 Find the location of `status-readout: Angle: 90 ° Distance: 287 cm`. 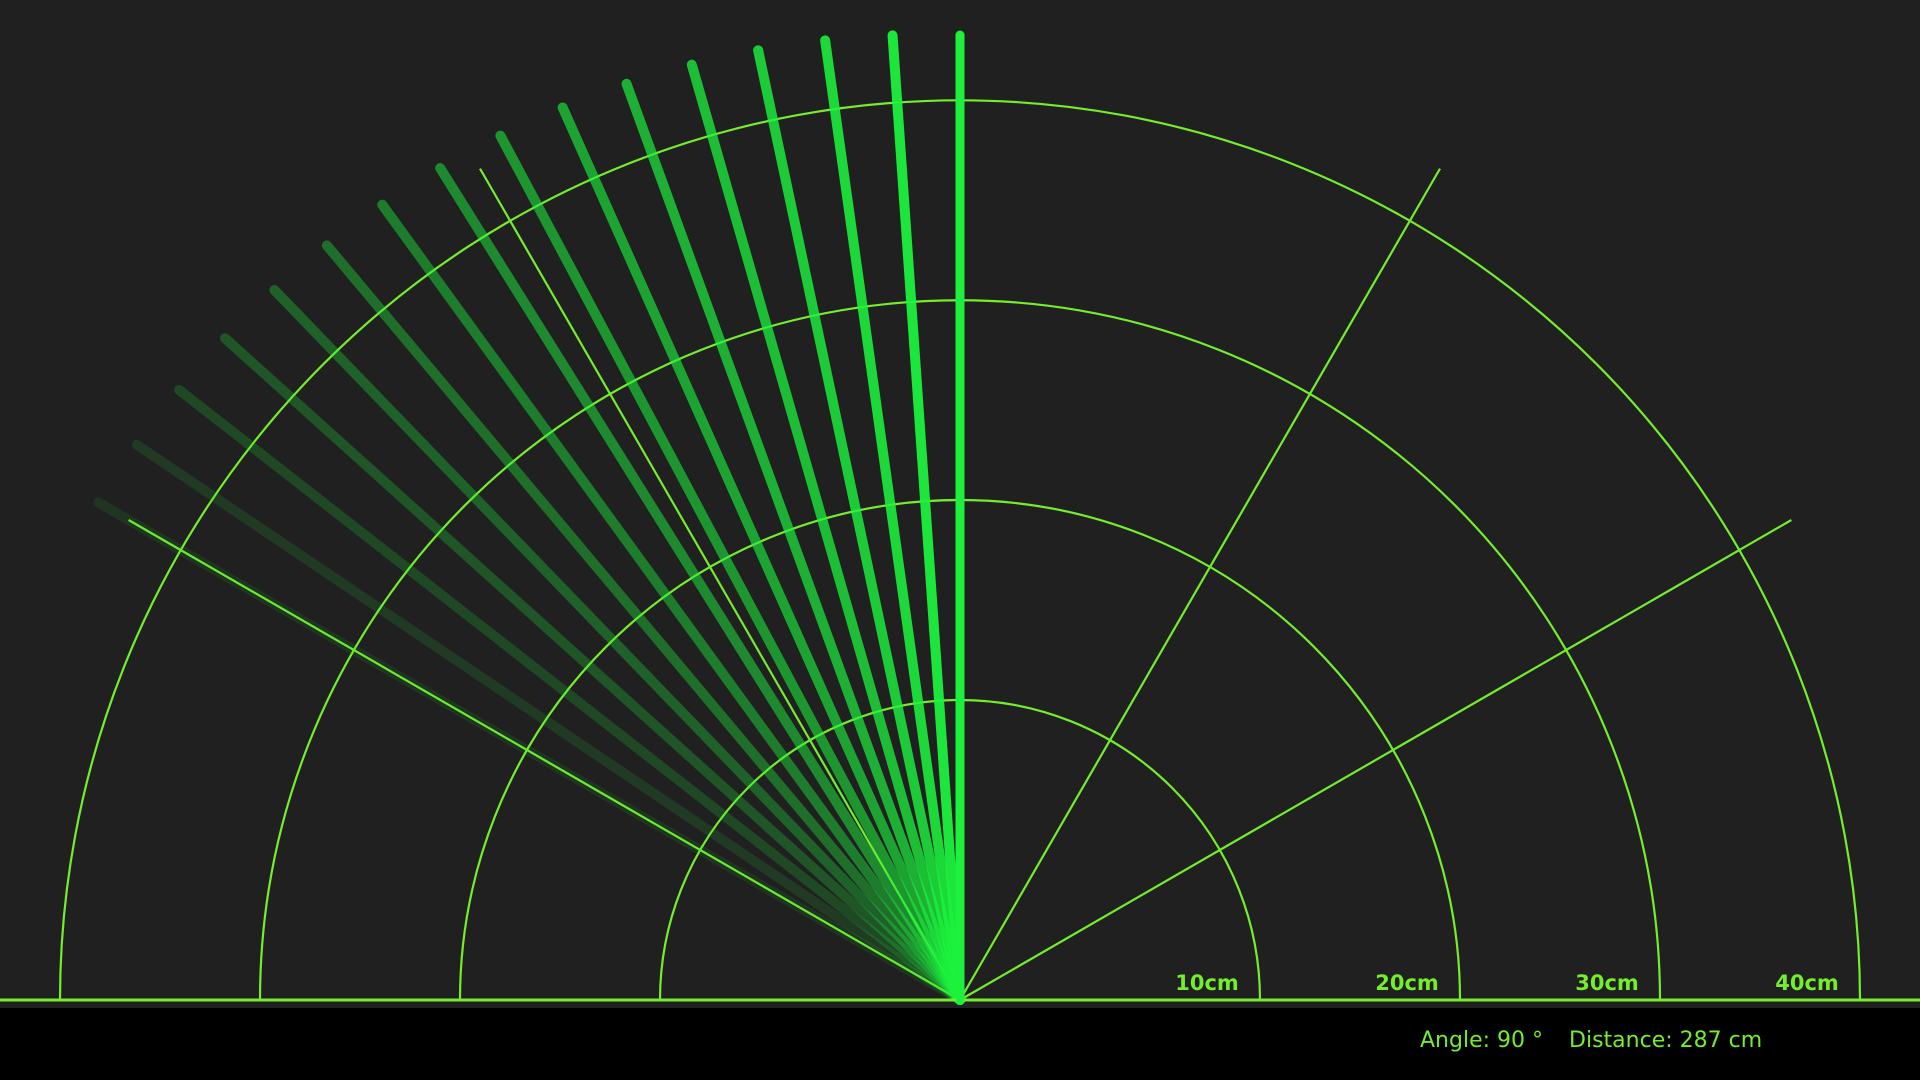

status-readout: Angle: 90 ° Distance: 287 cm is located at coordinates (1591, 1040).